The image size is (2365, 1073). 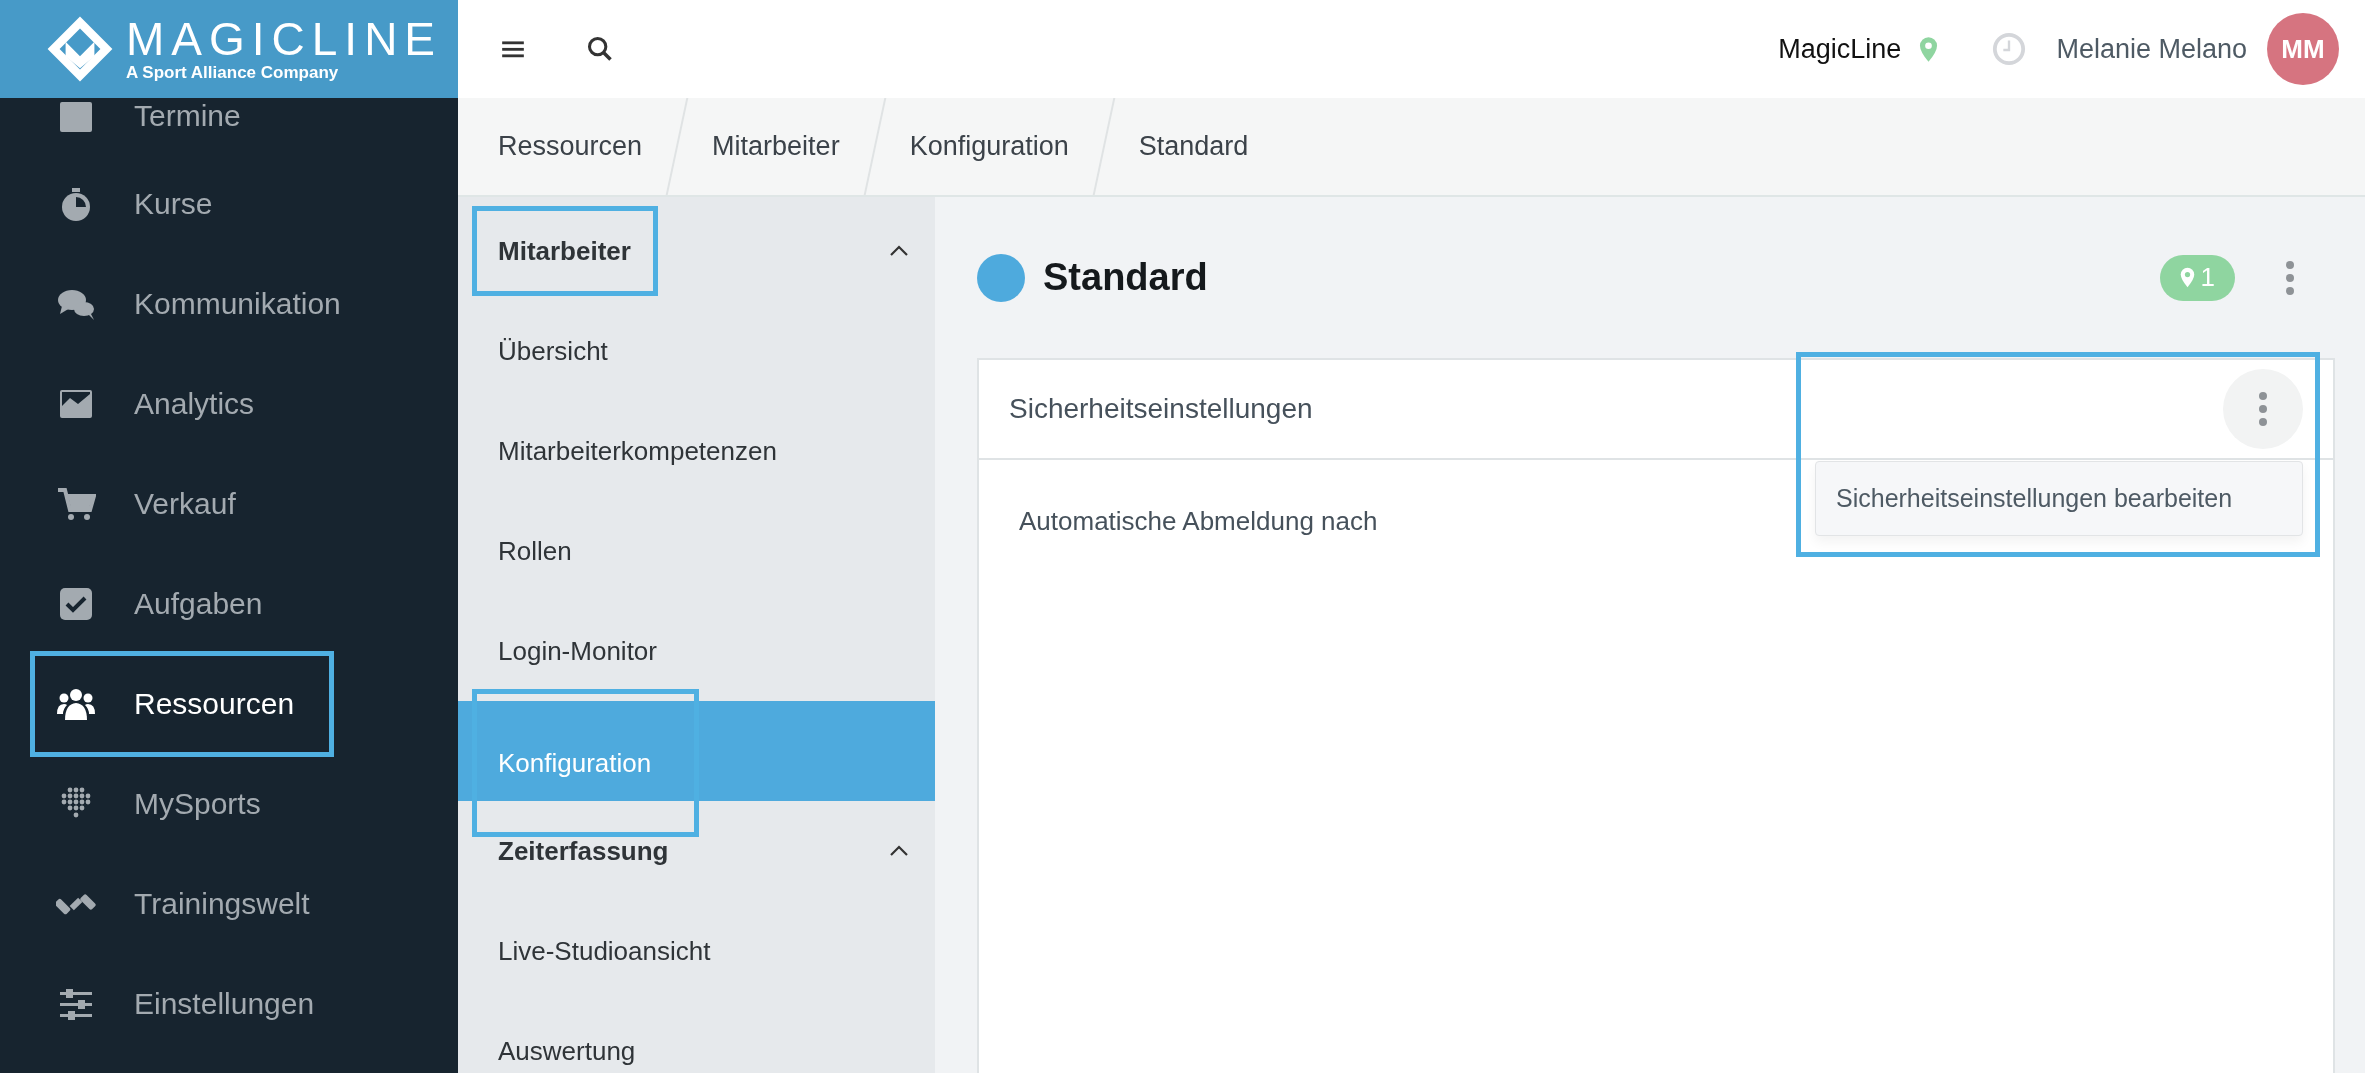 What do you see at coordinates (553, 351) in the screenshot?
I see `subnav-link: Übersicht` at bounding box center [553, 351].